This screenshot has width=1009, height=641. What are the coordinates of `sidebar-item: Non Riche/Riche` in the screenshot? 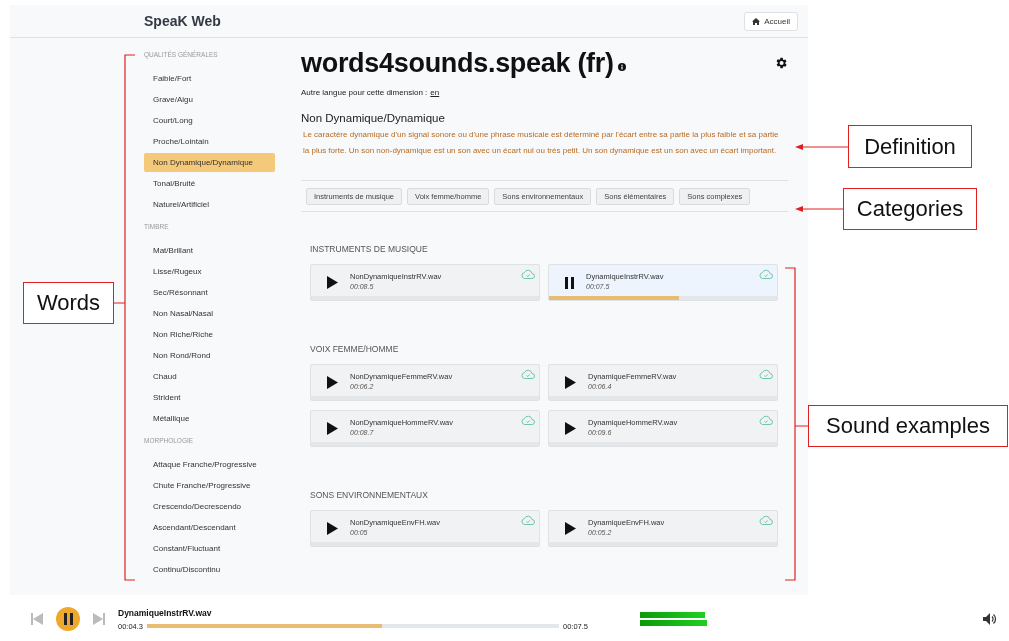 It's located at (209, 334).